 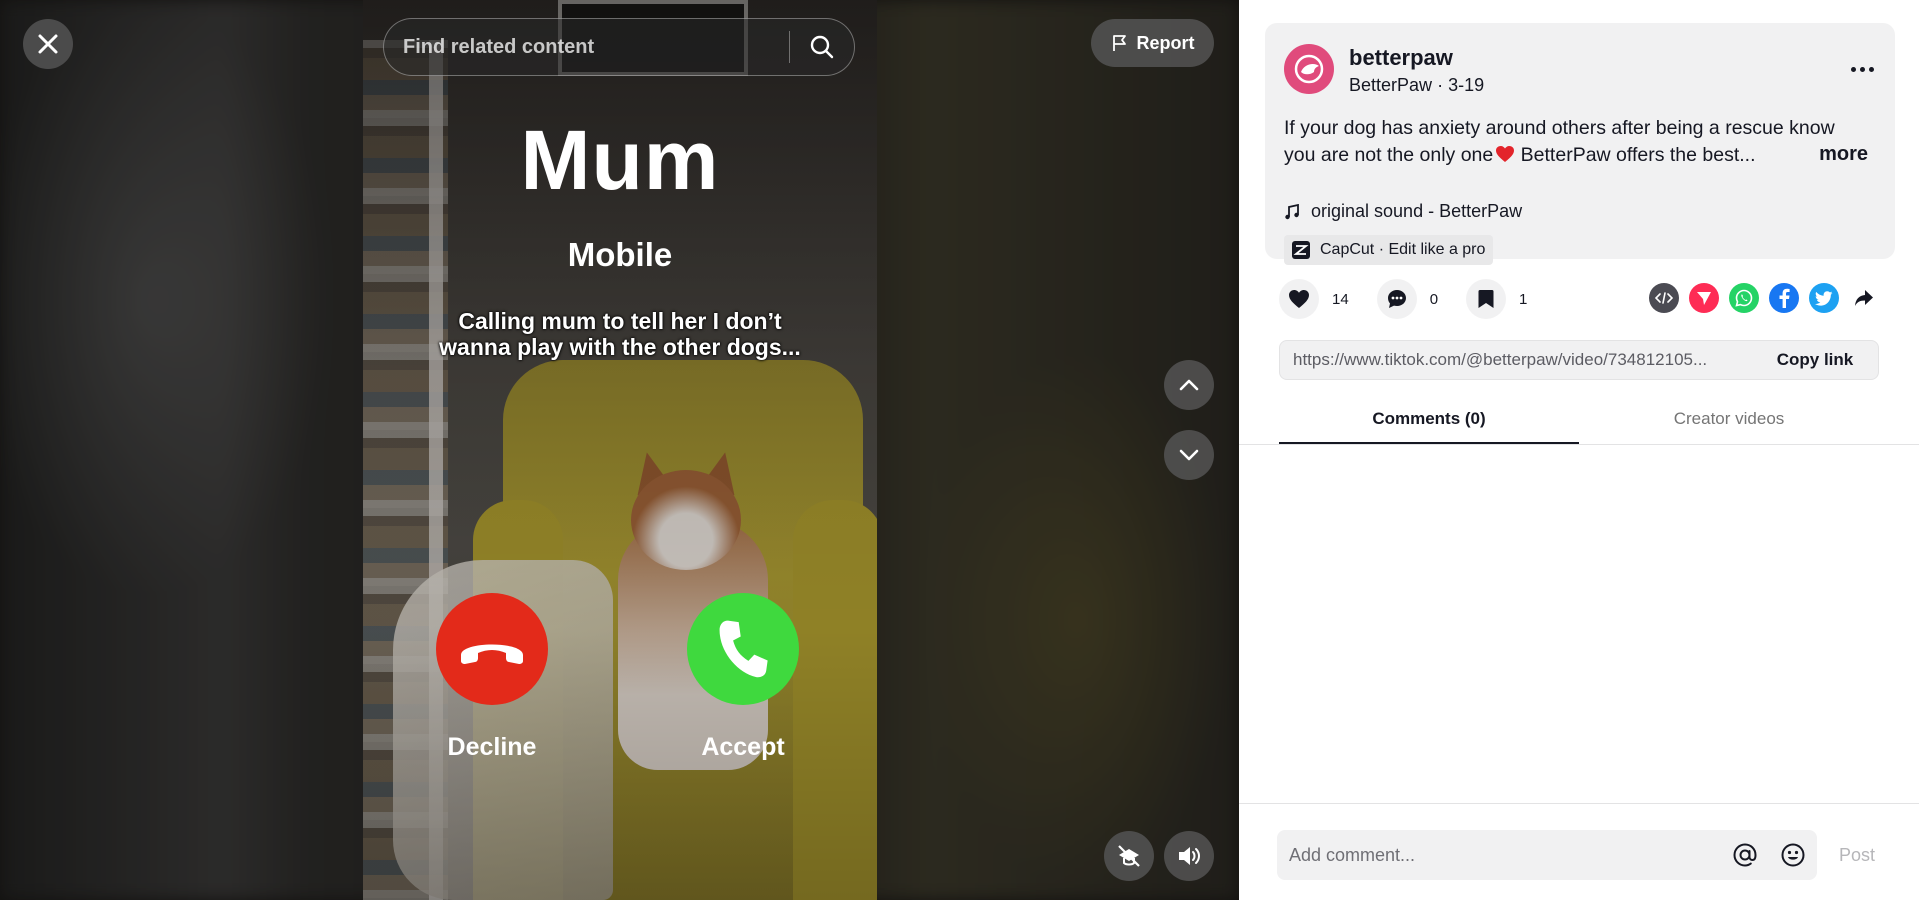 What do you see at coordinates (586, 47) in the screenshot?
I see `search-input` at bounding box center [586, 47].